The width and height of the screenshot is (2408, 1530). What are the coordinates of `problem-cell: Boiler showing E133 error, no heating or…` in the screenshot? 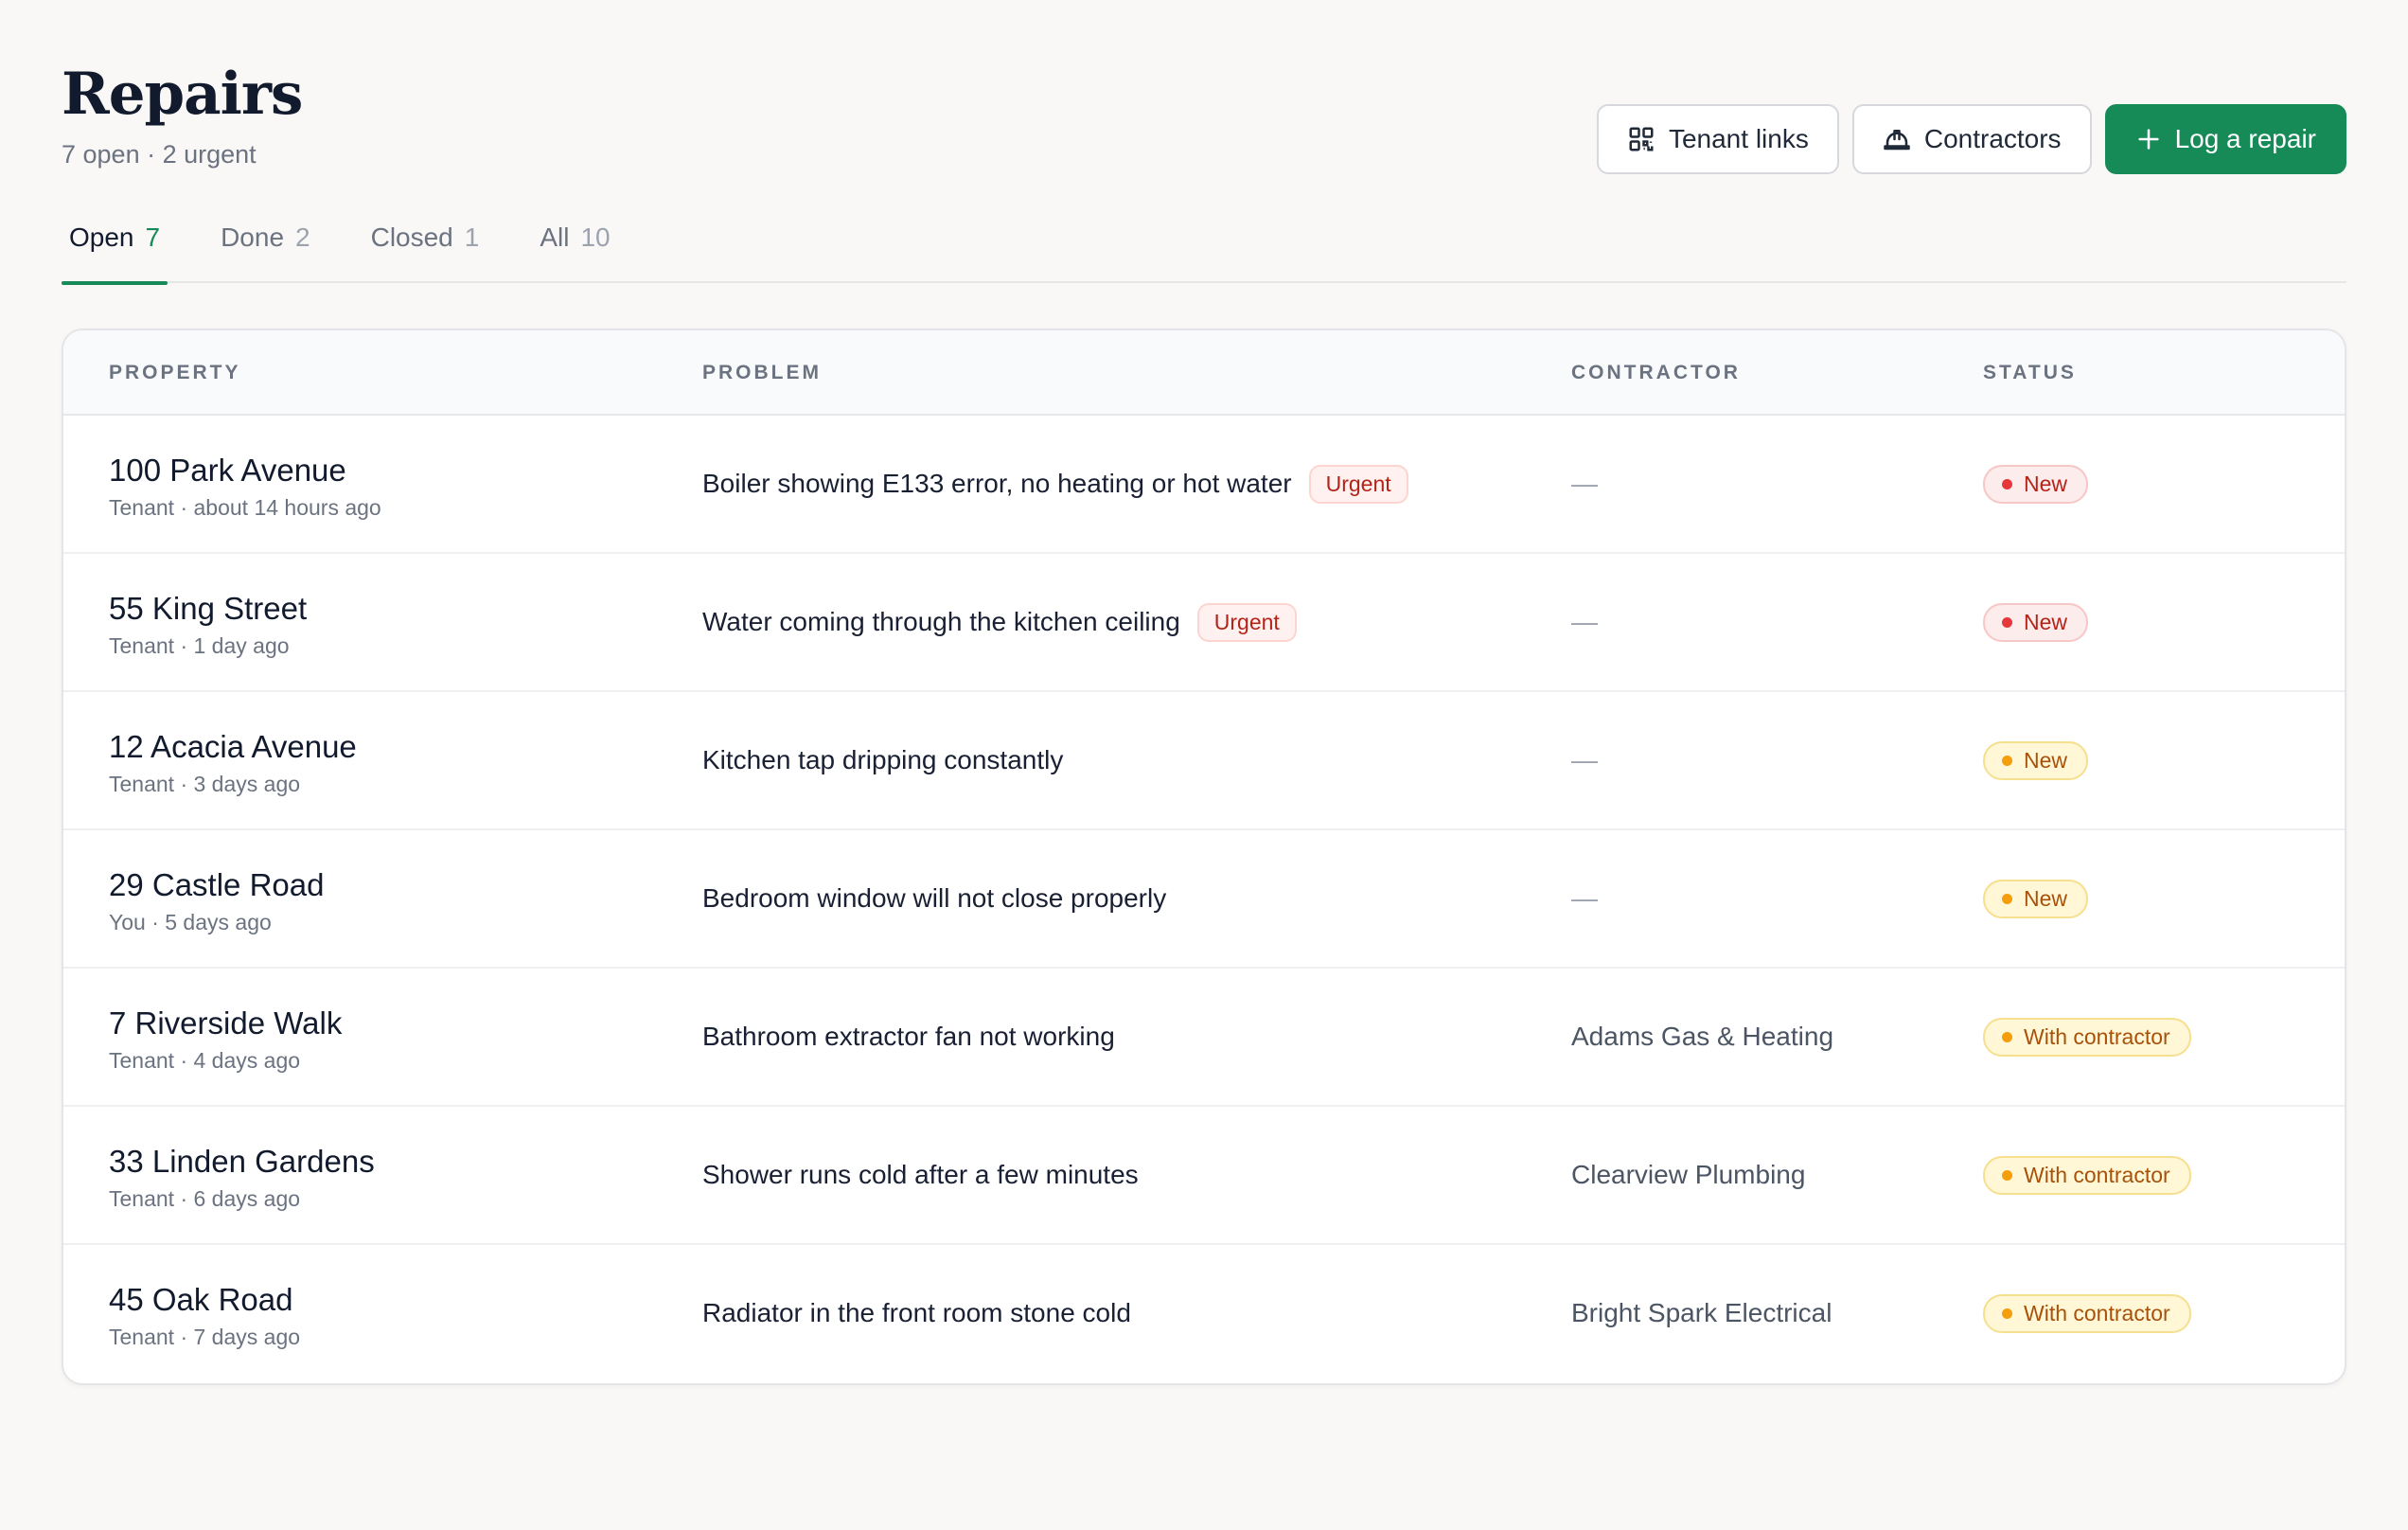 It's located at (1055, 484).